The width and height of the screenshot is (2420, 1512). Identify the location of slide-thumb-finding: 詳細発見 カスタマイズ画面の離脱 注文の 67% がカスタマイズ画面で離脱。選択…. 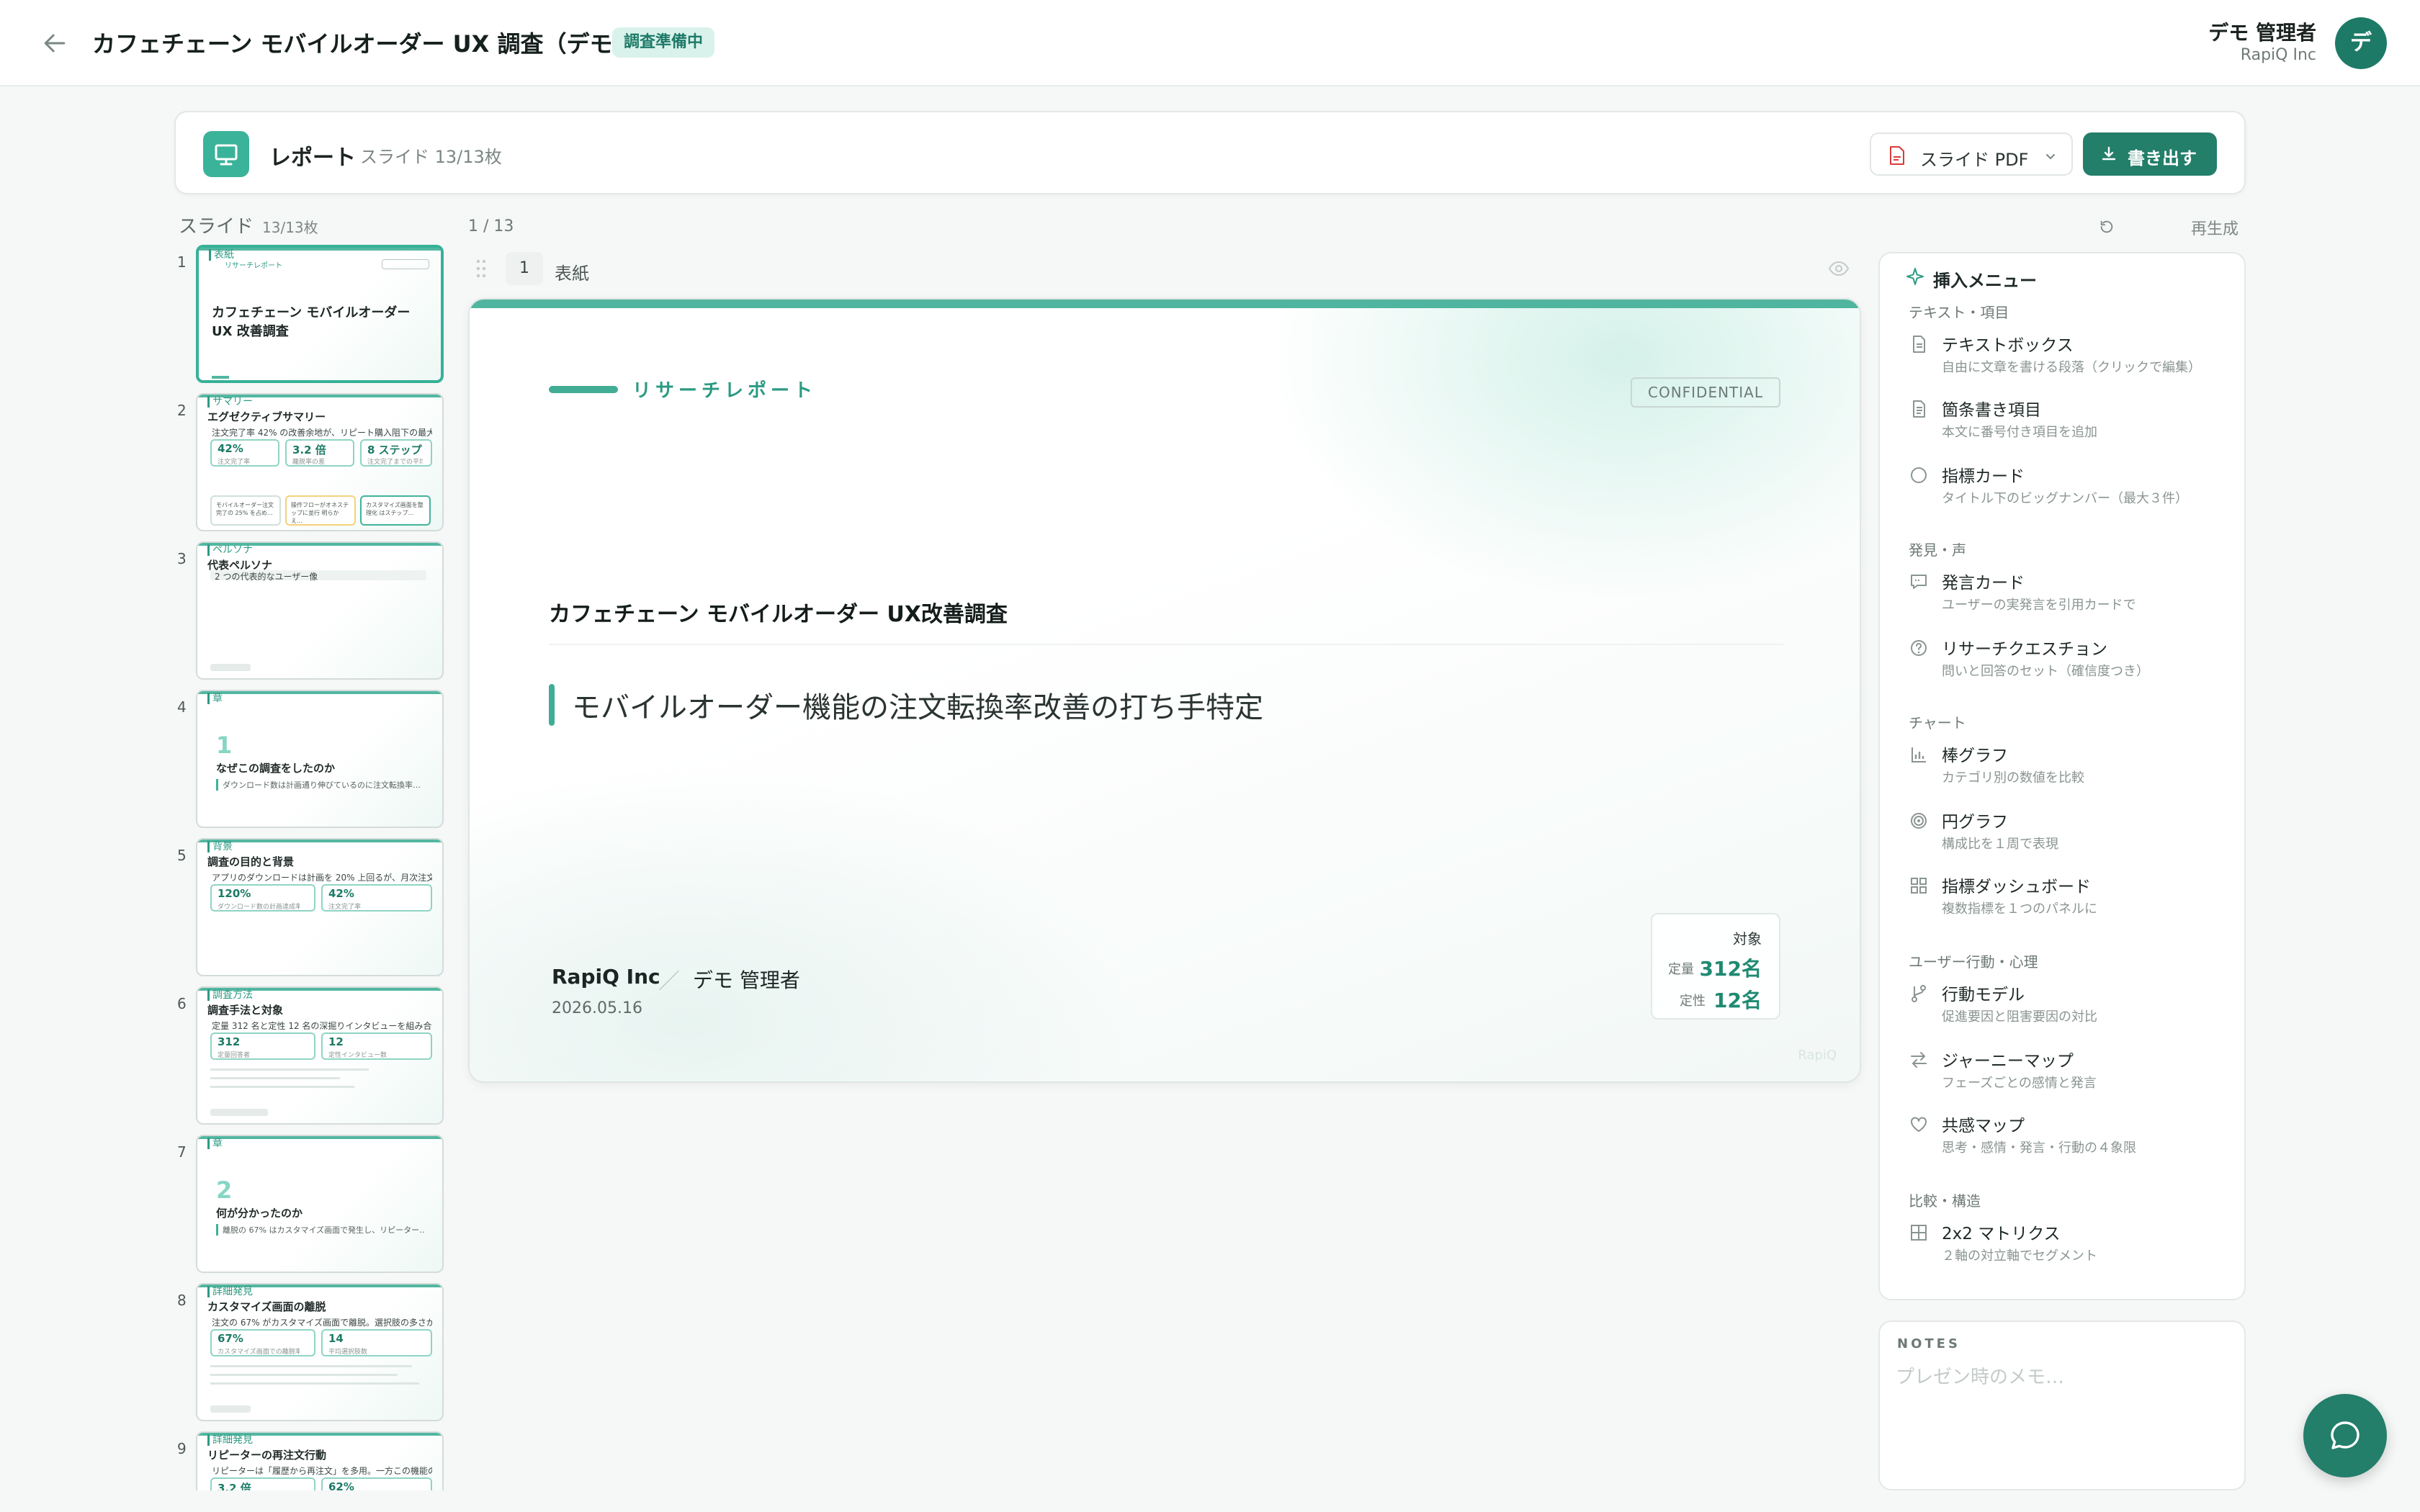
(320, 1352).